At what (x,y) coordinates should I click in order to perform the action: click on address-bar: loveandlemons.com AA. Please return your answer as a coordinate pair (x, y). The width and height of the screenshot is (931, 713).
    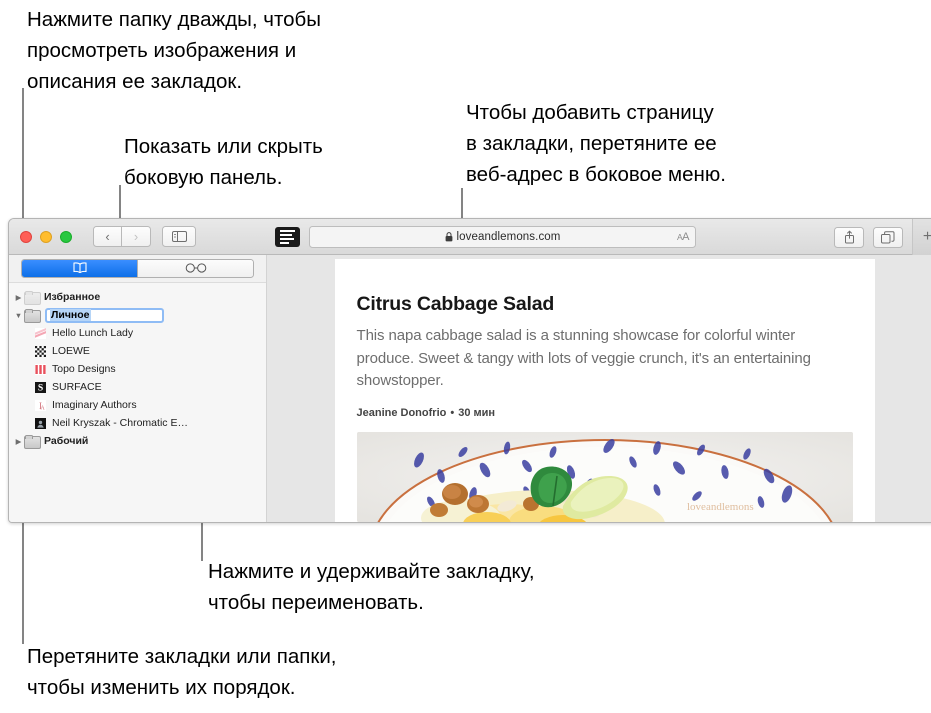
    Looking at the image, I should click on (502, 237).